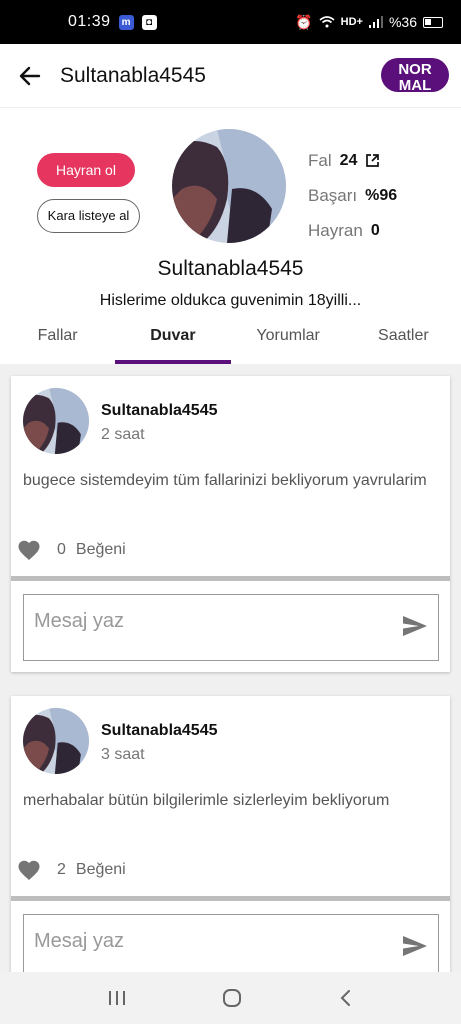  What do you see at coordinates (402, 22) in the screenshot?
I see `battery-percentage: %36` at bounding box center [402, 22].